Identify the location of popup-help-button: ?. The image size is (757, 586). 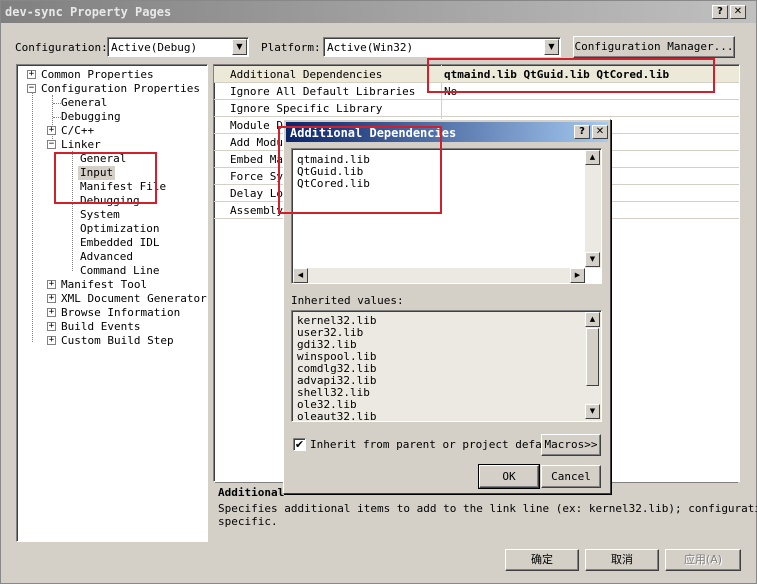
(582, 132).